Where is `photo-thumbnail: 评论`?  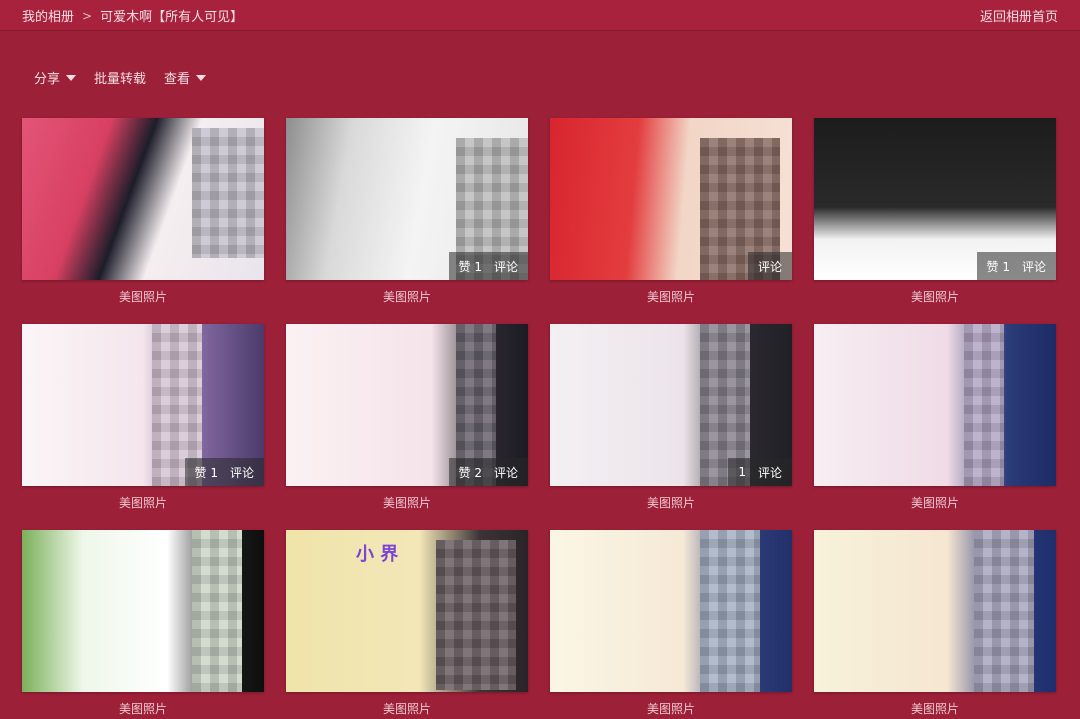
photo-thumbnail: 评论 is located at coordinates (671, 199).